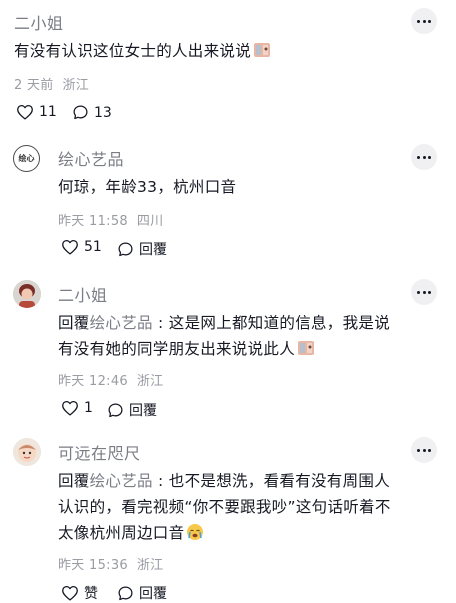 The width and height of the screenshot is (456, 603). I want to click on avatar-photo-icon, so click(27, 294).